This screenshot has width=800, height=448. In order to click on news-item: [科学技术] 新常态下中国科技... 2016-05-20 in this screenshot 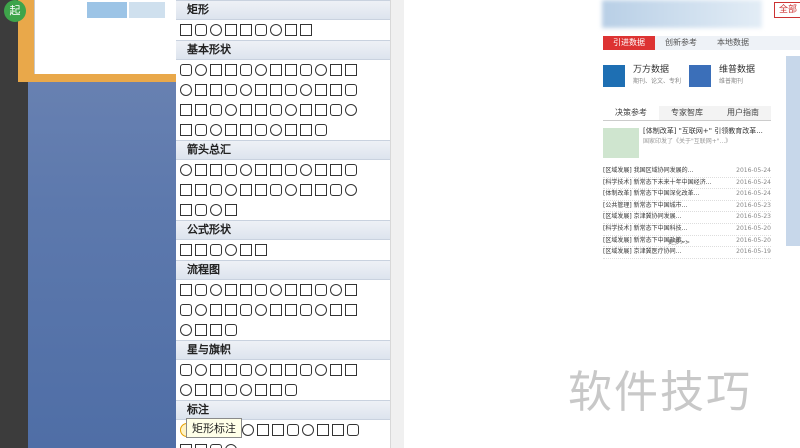, I will do `click(687, 230)`.